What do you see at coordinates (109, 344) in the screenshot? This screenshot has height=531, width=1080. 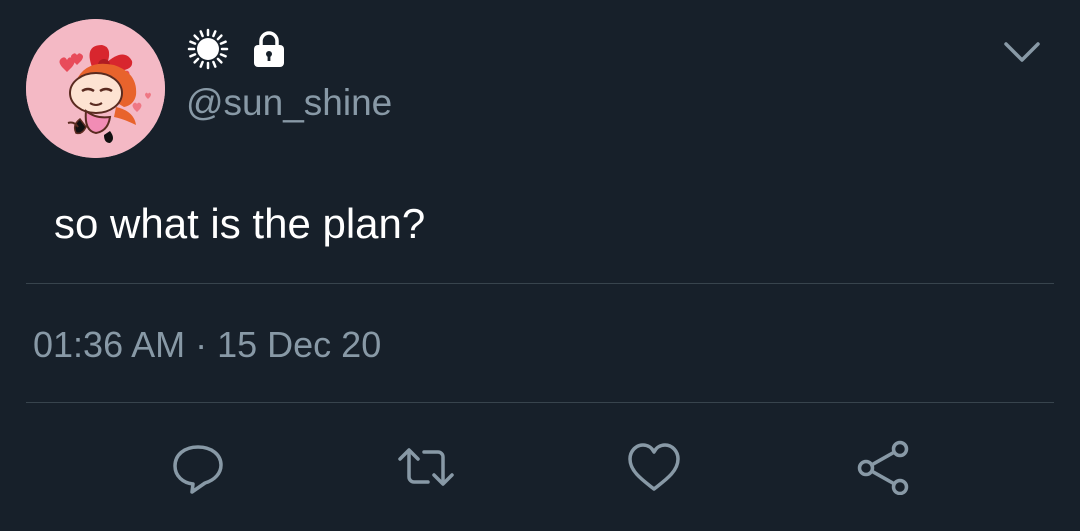 I see `tweet-time: 01:36 AM` at bounding box center [109, 344].